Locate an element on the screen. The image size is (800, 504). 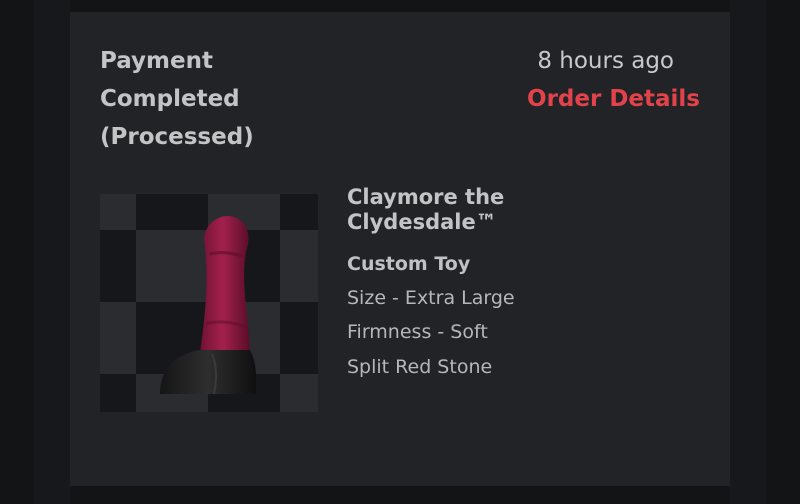
right-background-strip is located at coordinates (748, 252).